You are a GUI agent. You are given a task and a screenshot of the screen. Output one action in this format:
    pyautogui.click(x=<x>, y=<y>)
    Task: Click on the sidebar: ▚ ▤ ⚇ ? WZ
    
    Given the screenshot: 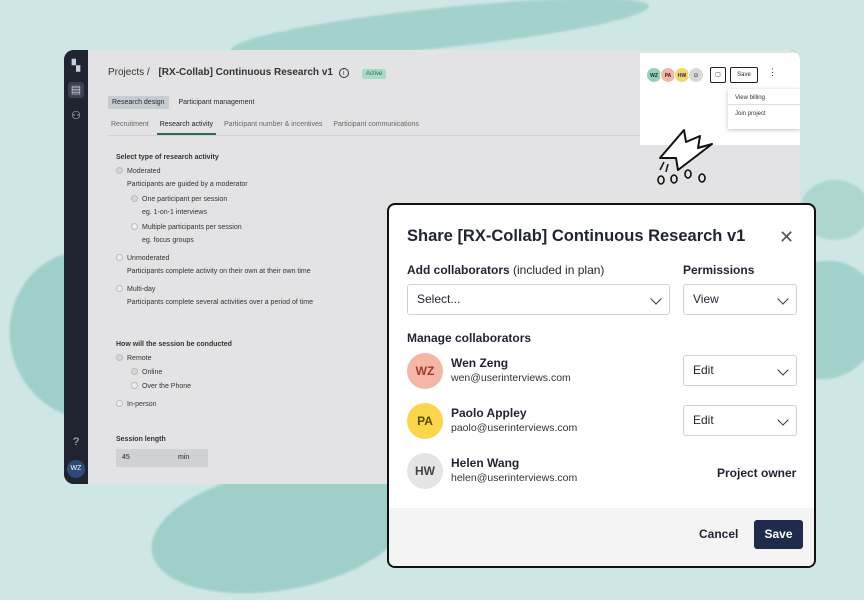 What is the action you would take?
    pyautogui.click(x=76, y=267)
    